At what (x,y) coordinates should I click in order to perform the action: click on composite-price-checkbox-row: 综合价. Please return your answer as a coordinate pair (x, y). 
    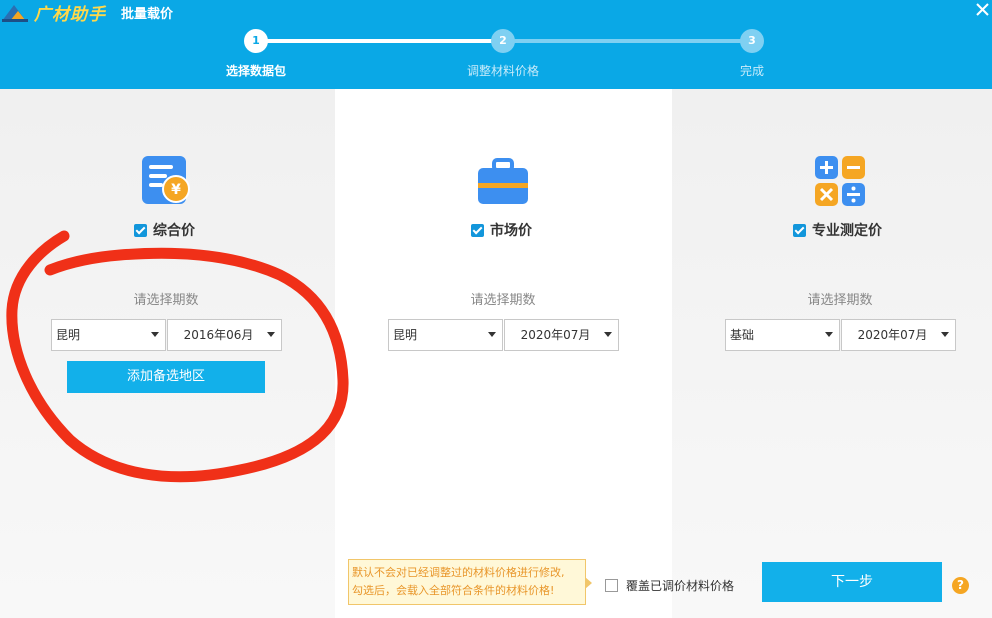
    Looking at the image, I should click on (164, 230).